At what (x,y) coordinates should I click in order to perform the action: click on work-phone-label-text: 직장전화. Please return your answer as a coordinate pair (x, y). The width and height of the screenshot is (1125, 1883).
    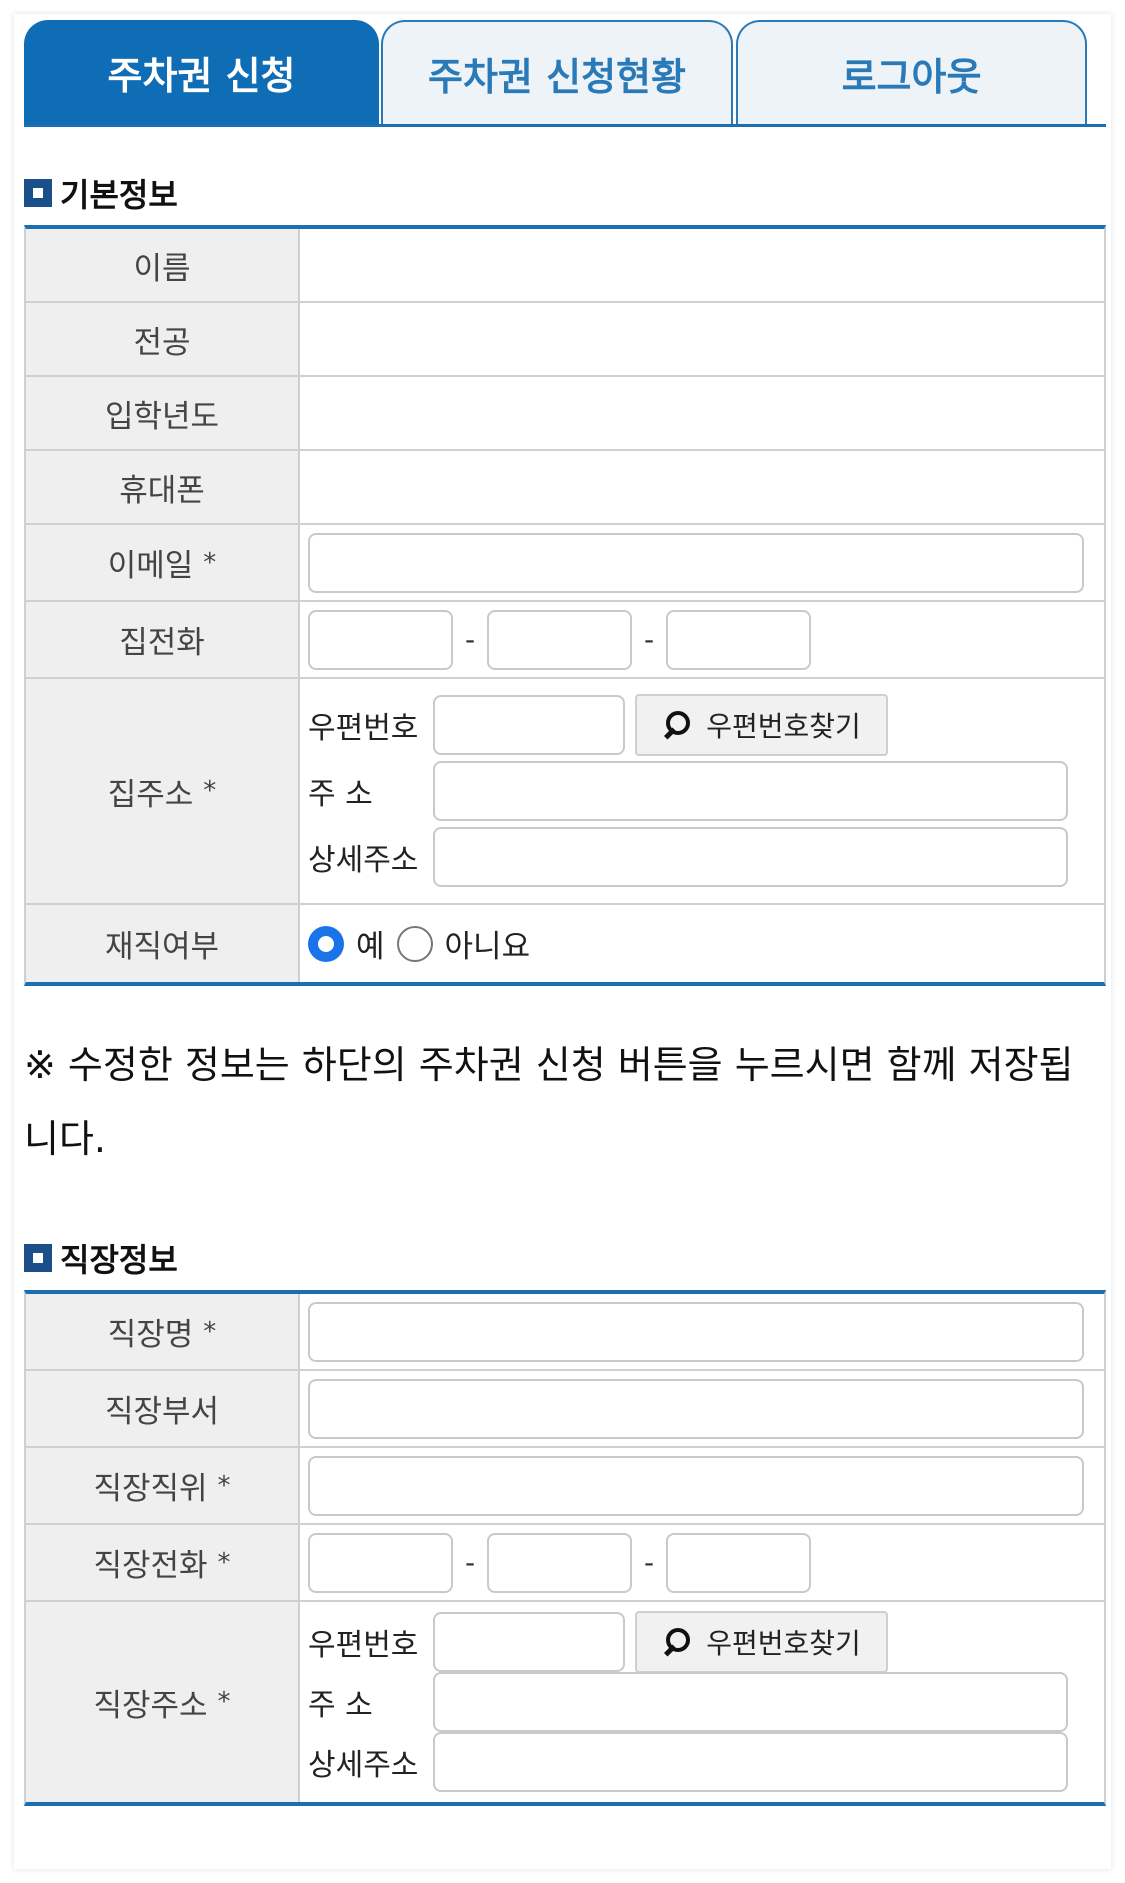
    Looking at the image, I should click on (150, 1566).